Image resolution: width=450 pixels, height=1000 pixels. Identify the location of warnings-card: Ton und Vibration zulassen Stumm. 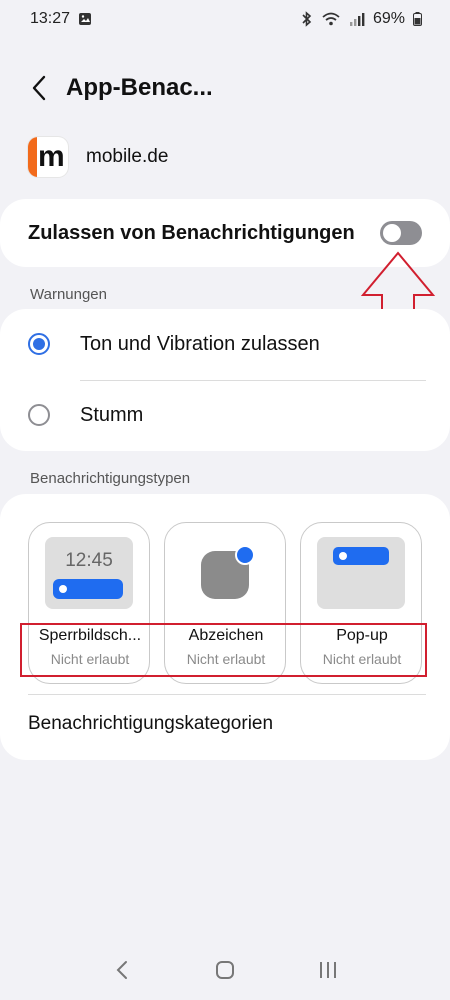
(225, 380).